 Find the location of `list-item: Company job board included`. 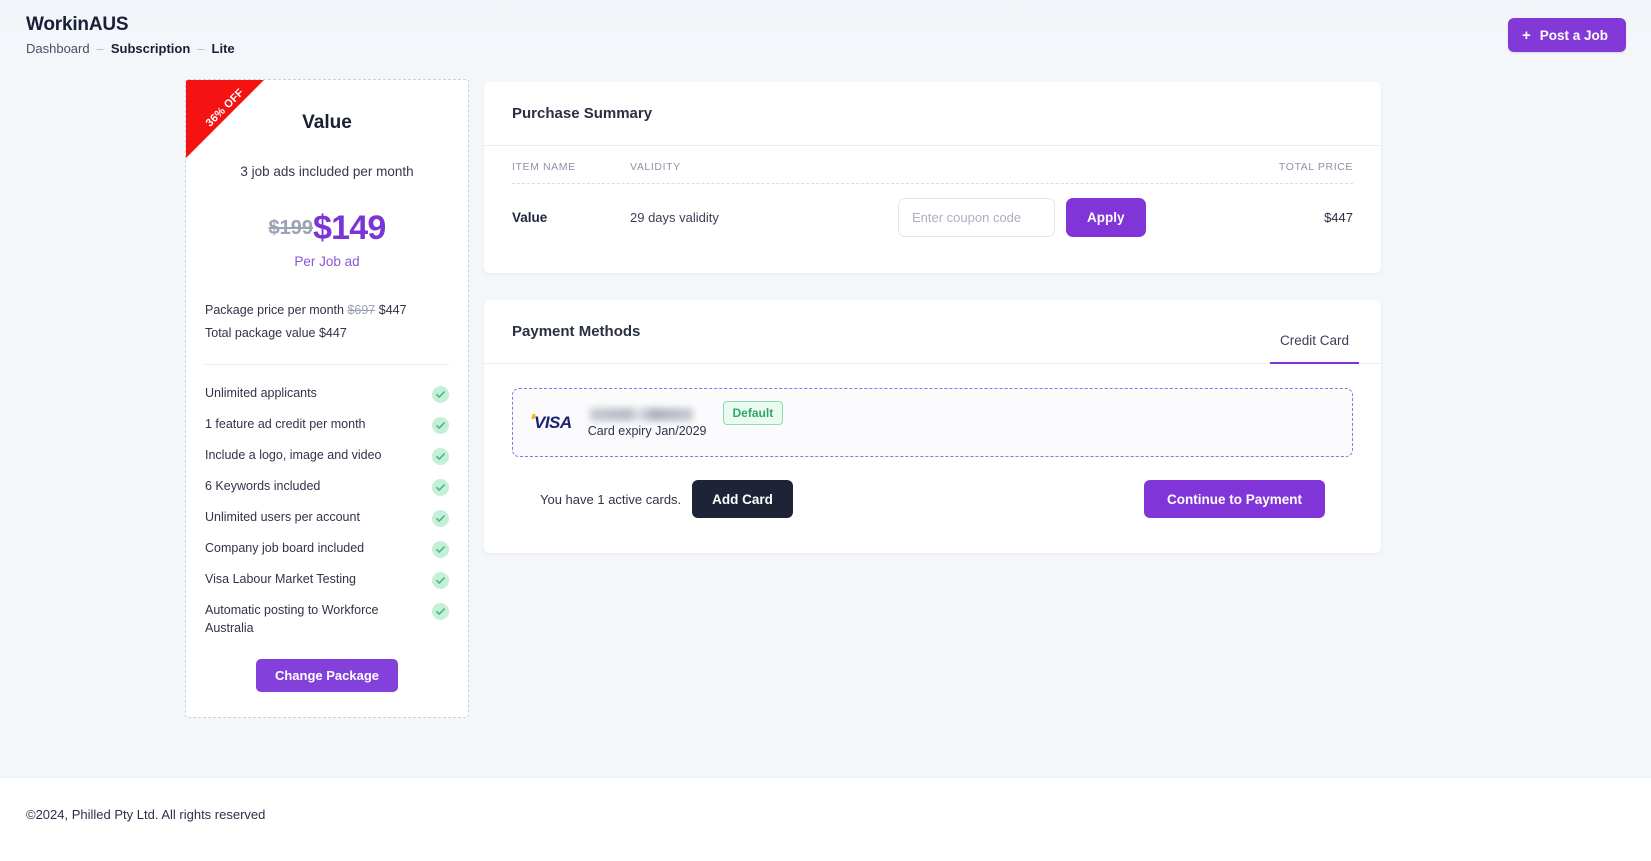

list-item: Company job board included is located at coordinates (327, 549).